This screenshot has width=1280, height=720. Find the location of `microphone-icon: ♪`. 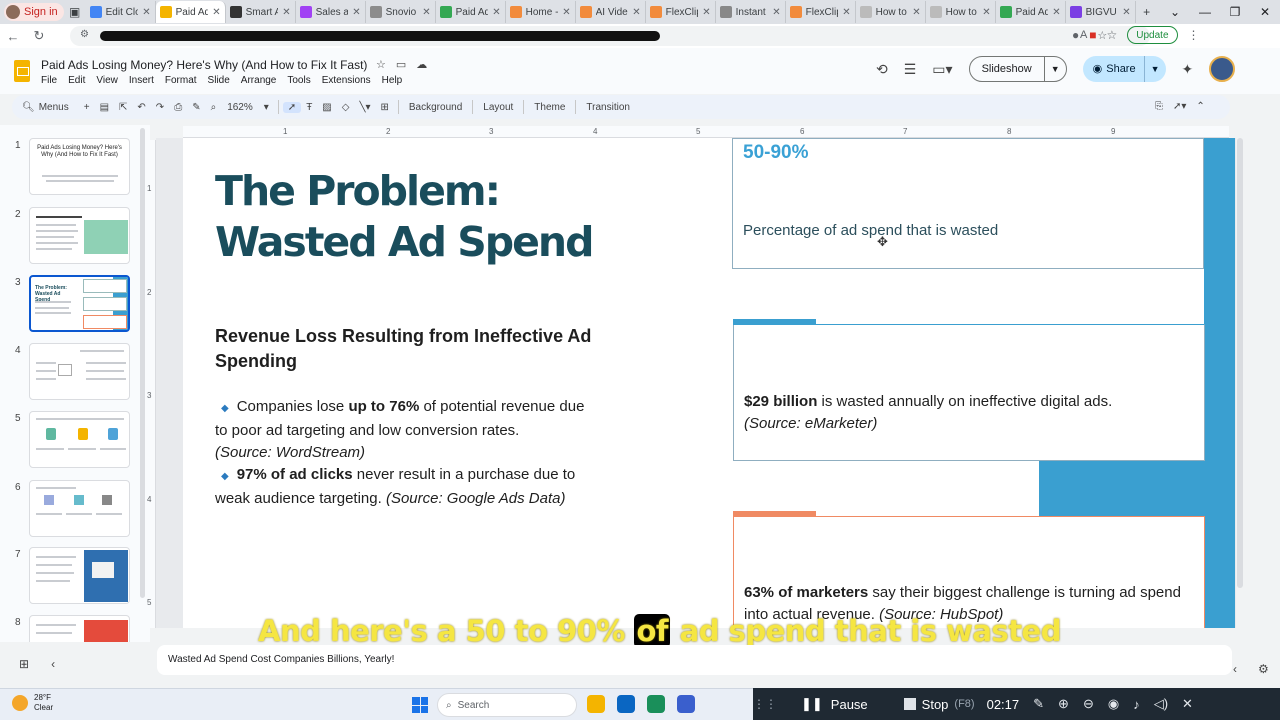

microphone-icon: ♪ is located at coordinates (1136, 704).